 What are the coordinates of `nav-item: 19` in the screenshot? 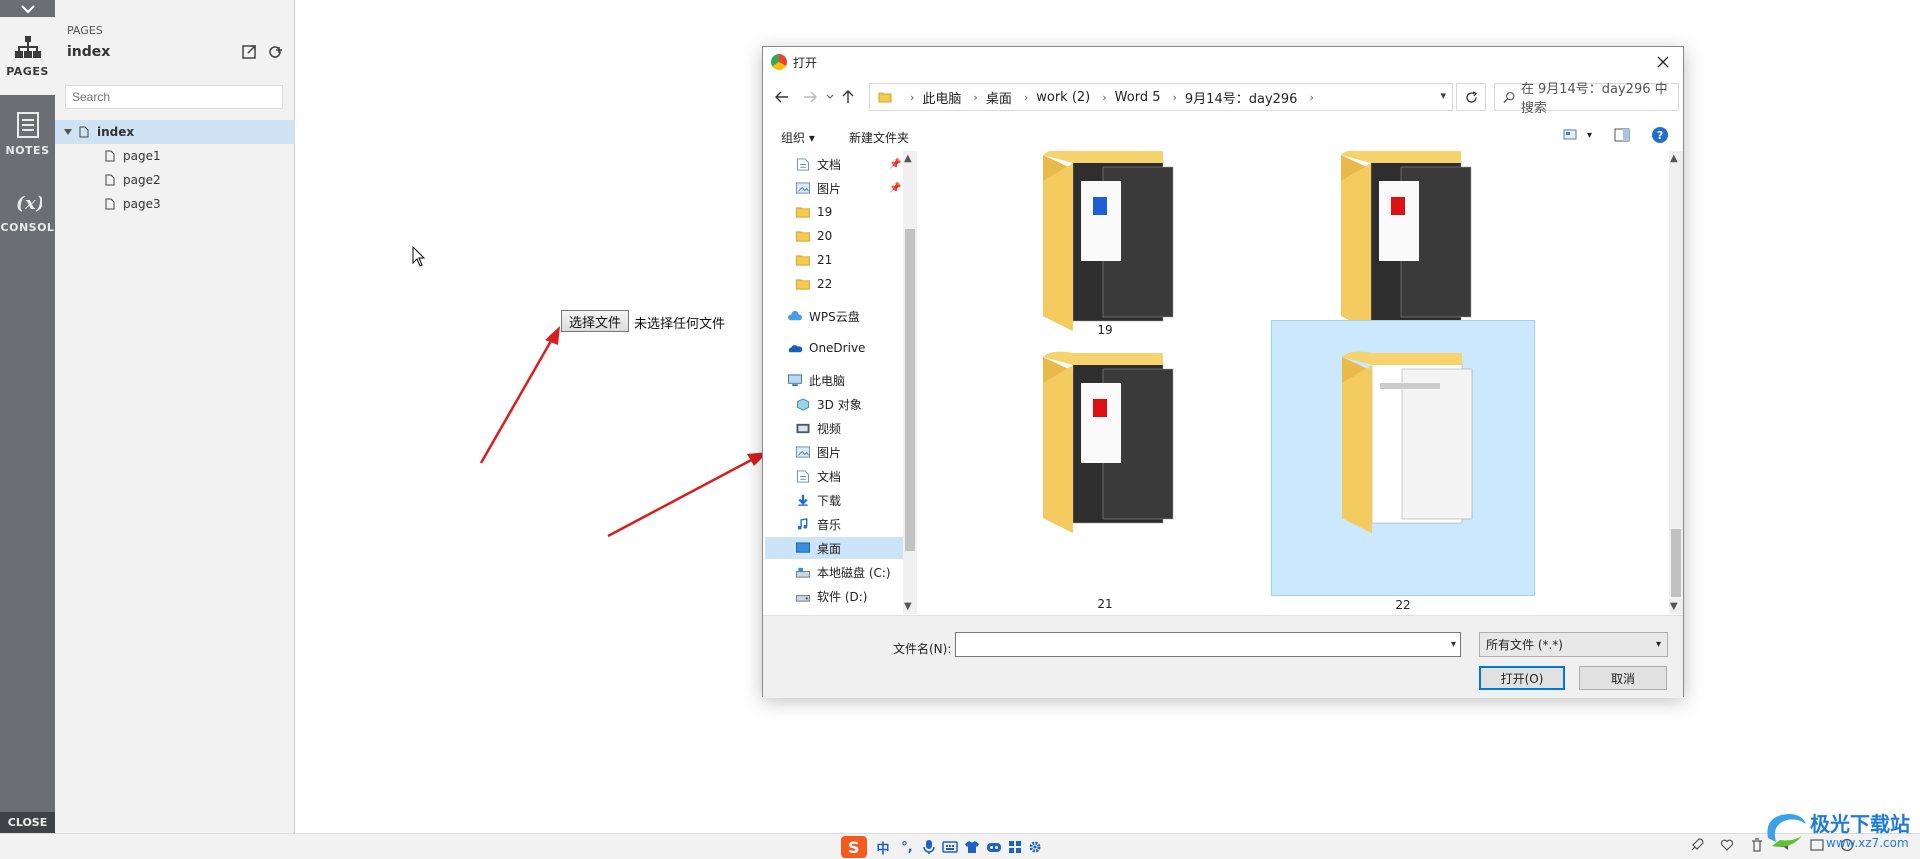 It's located at (834, 212).